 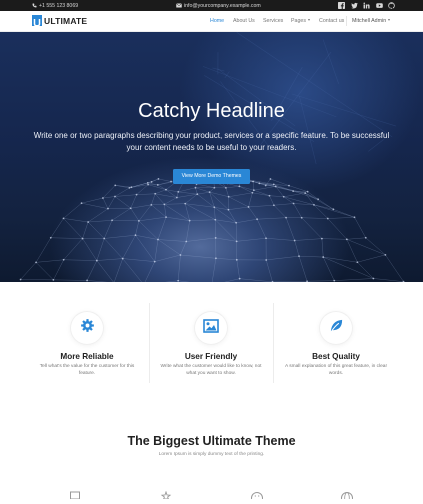 I want to click on brand-logo: ULTIMATE, so click(x=59, y=20).